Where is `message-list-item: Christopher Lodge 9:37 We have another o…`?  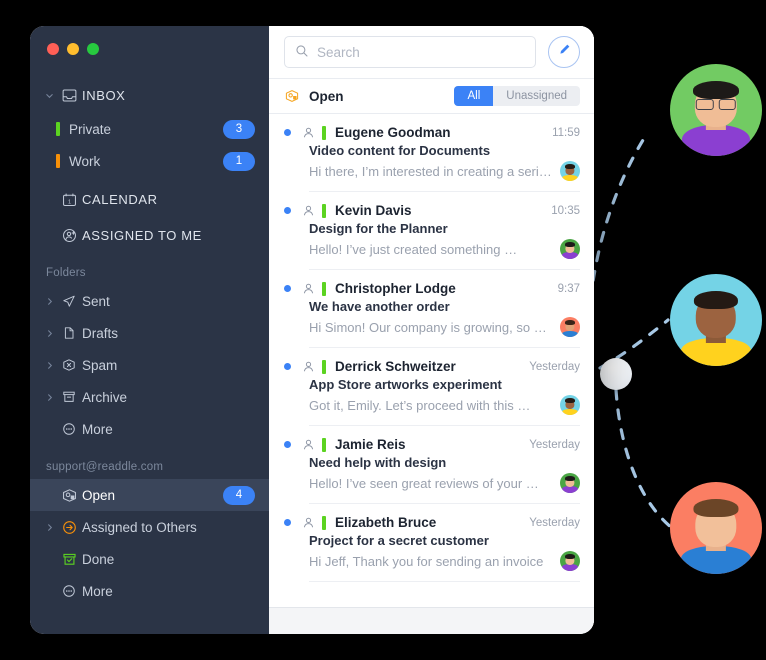 message-list-item: Christopher Lodge 9:37 We have another o… is located at coordinates (431, 309).